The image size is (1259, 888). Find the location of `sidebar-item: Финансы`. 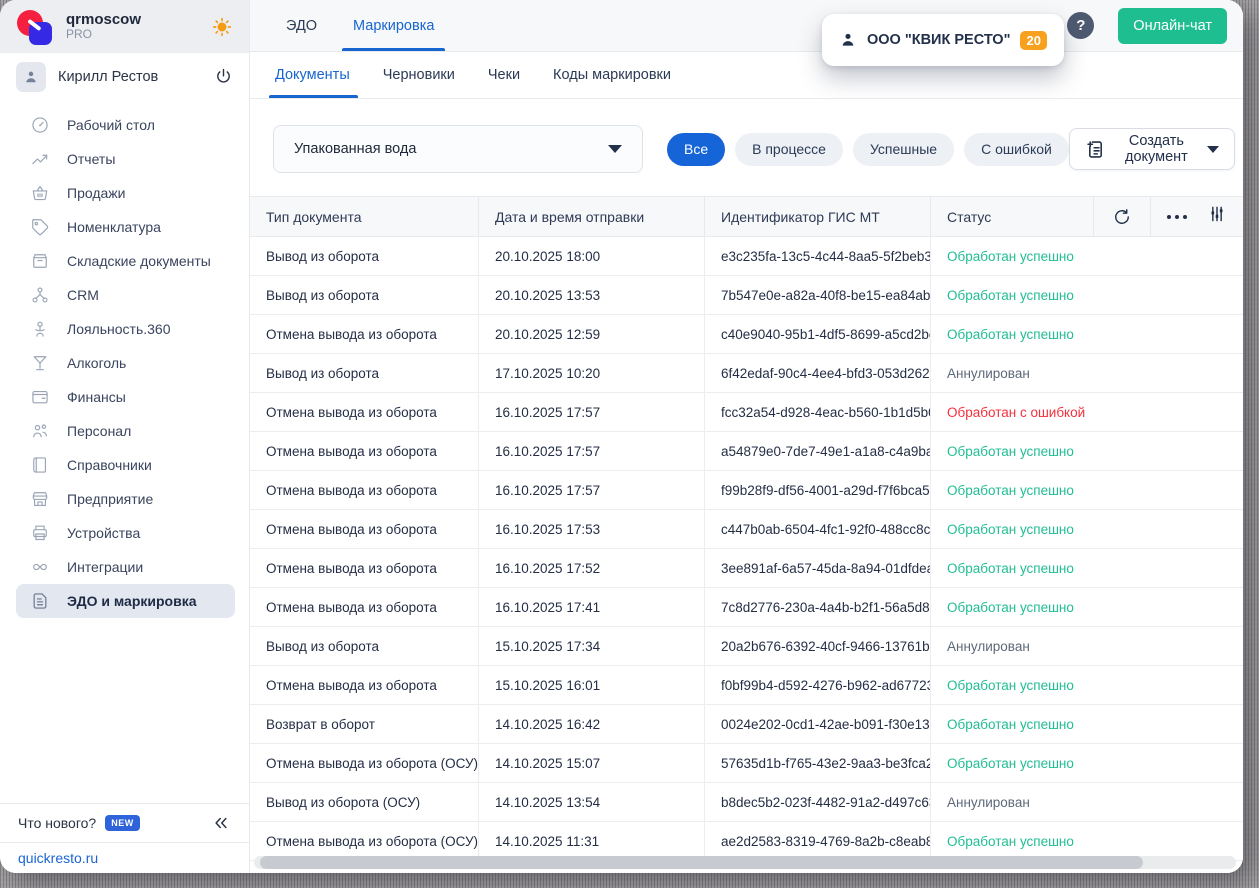

sidebar-item: Финансы is located at coordinates (125, 397).